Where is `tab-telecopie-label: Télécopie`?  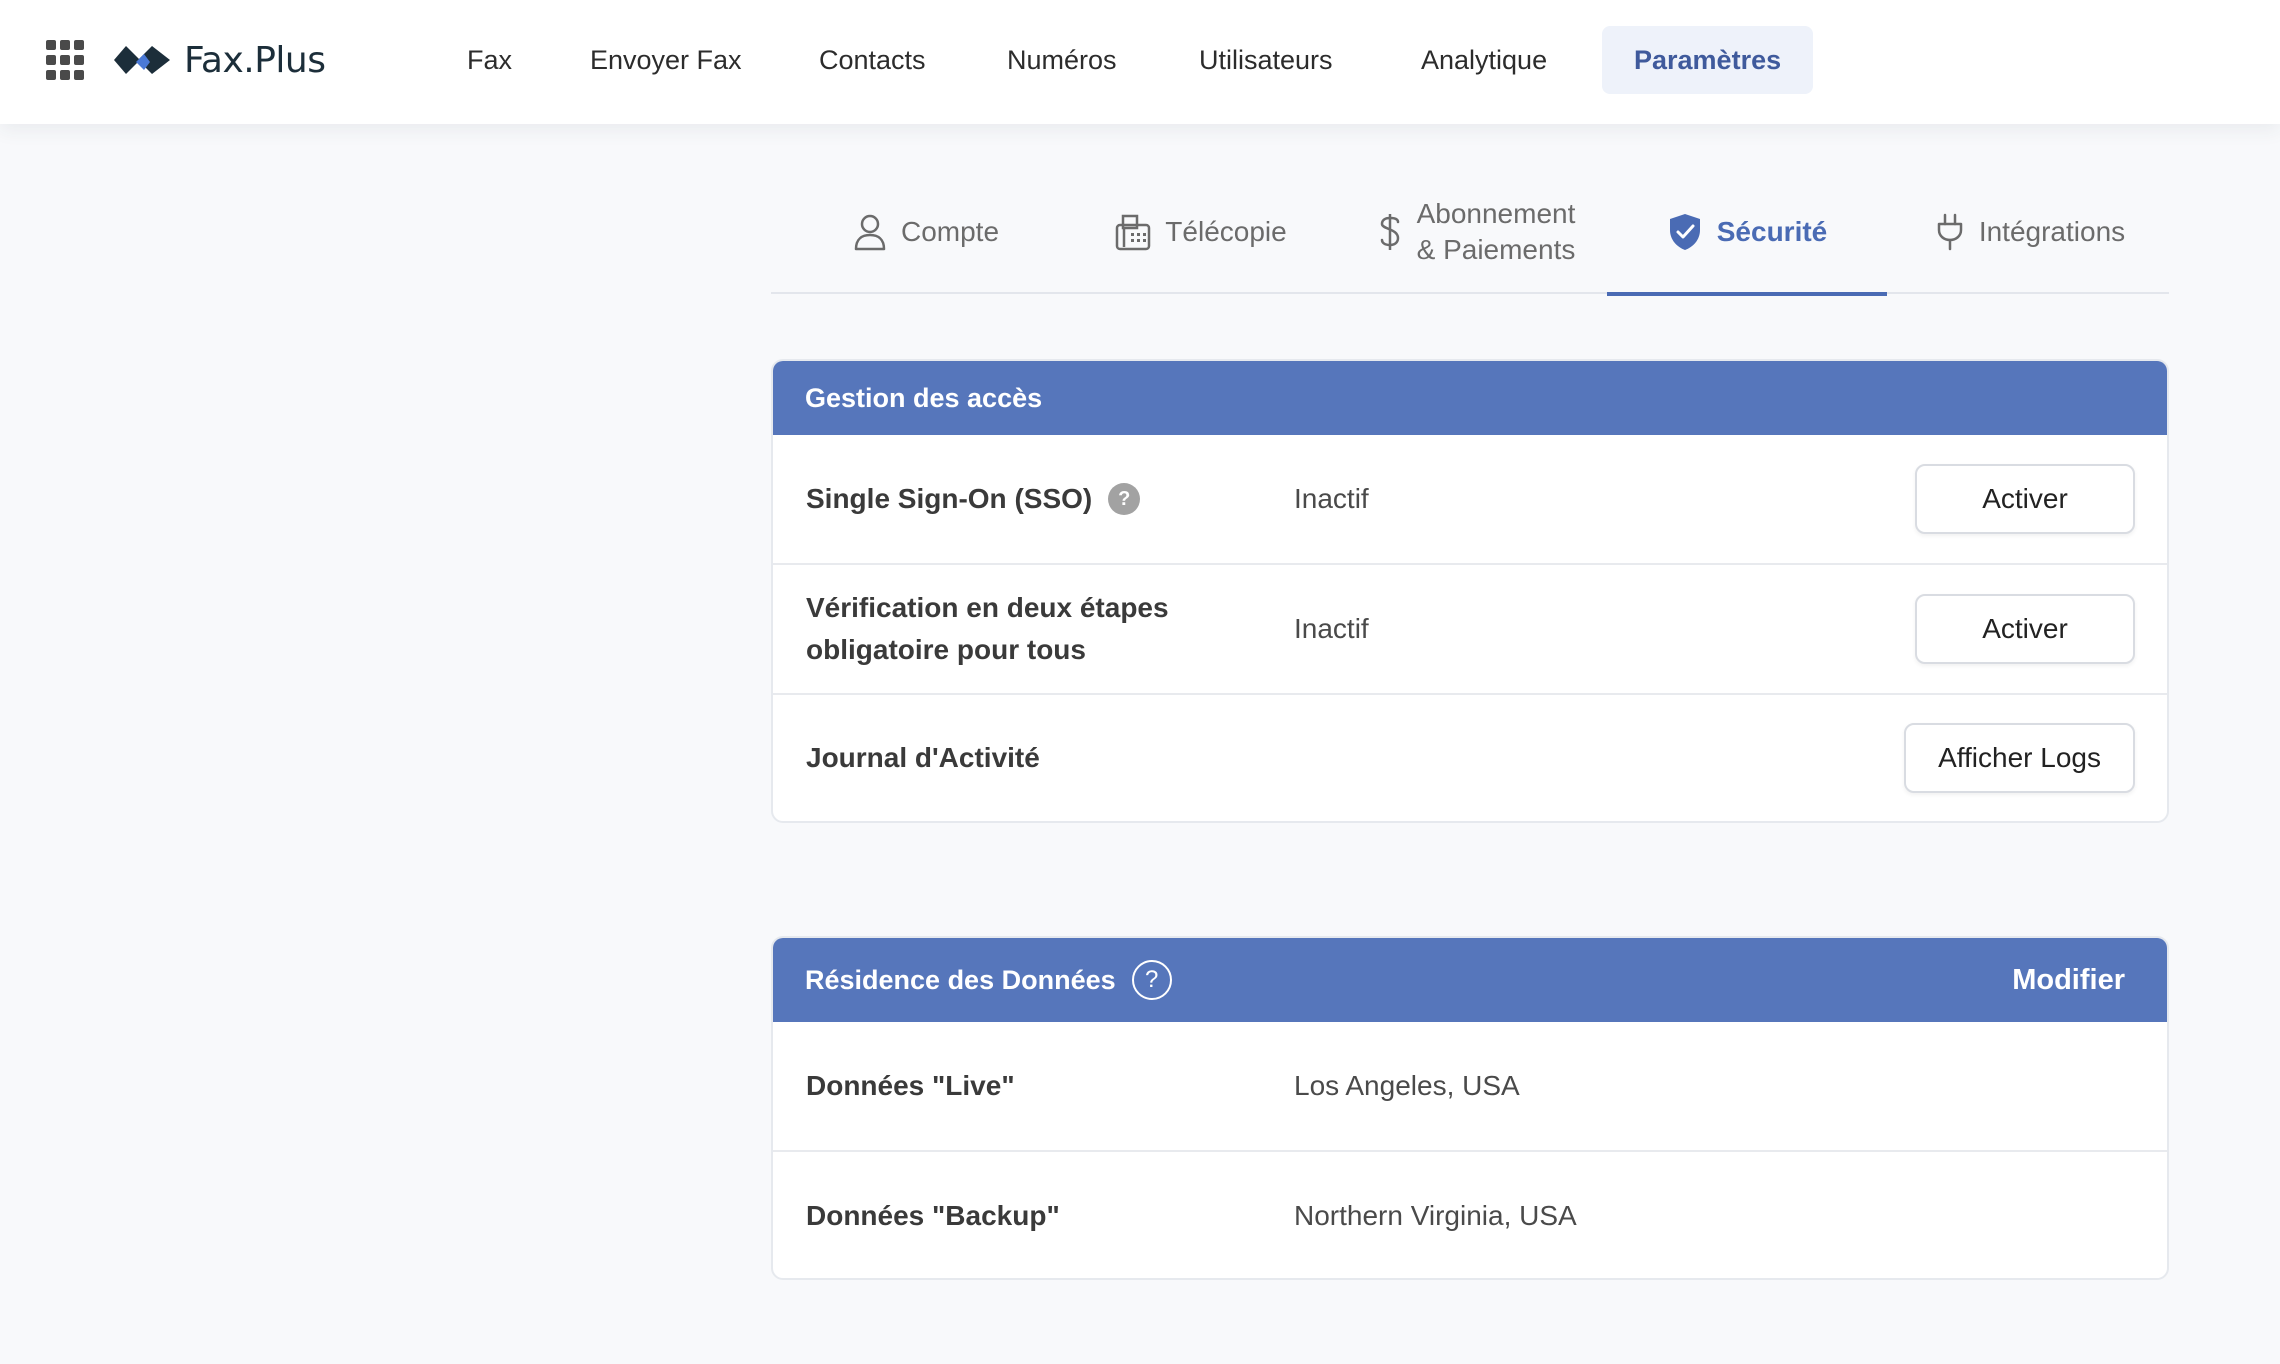
tab-telecopie-label: Télécopie is located at coordinates (1226, 231).